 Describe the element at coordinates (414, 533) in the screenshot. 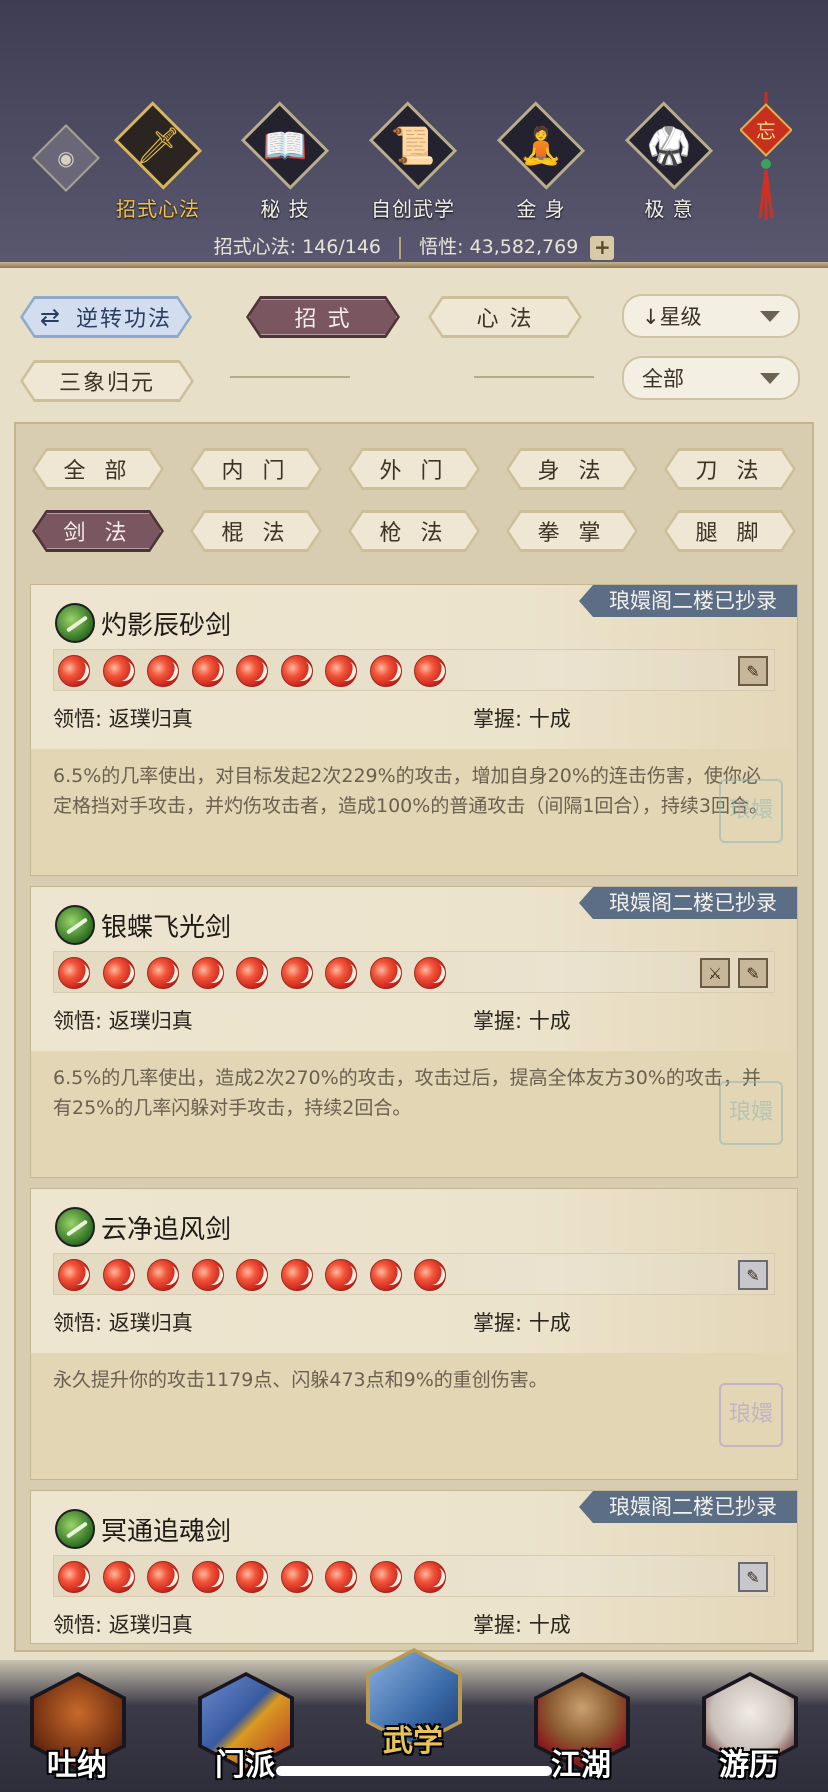

I see `filter-label: 枪 法` at that location.